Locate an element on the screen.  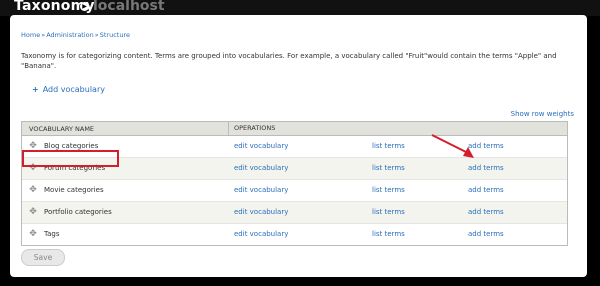
plus-icon: + is located at coordinates (35, 89).